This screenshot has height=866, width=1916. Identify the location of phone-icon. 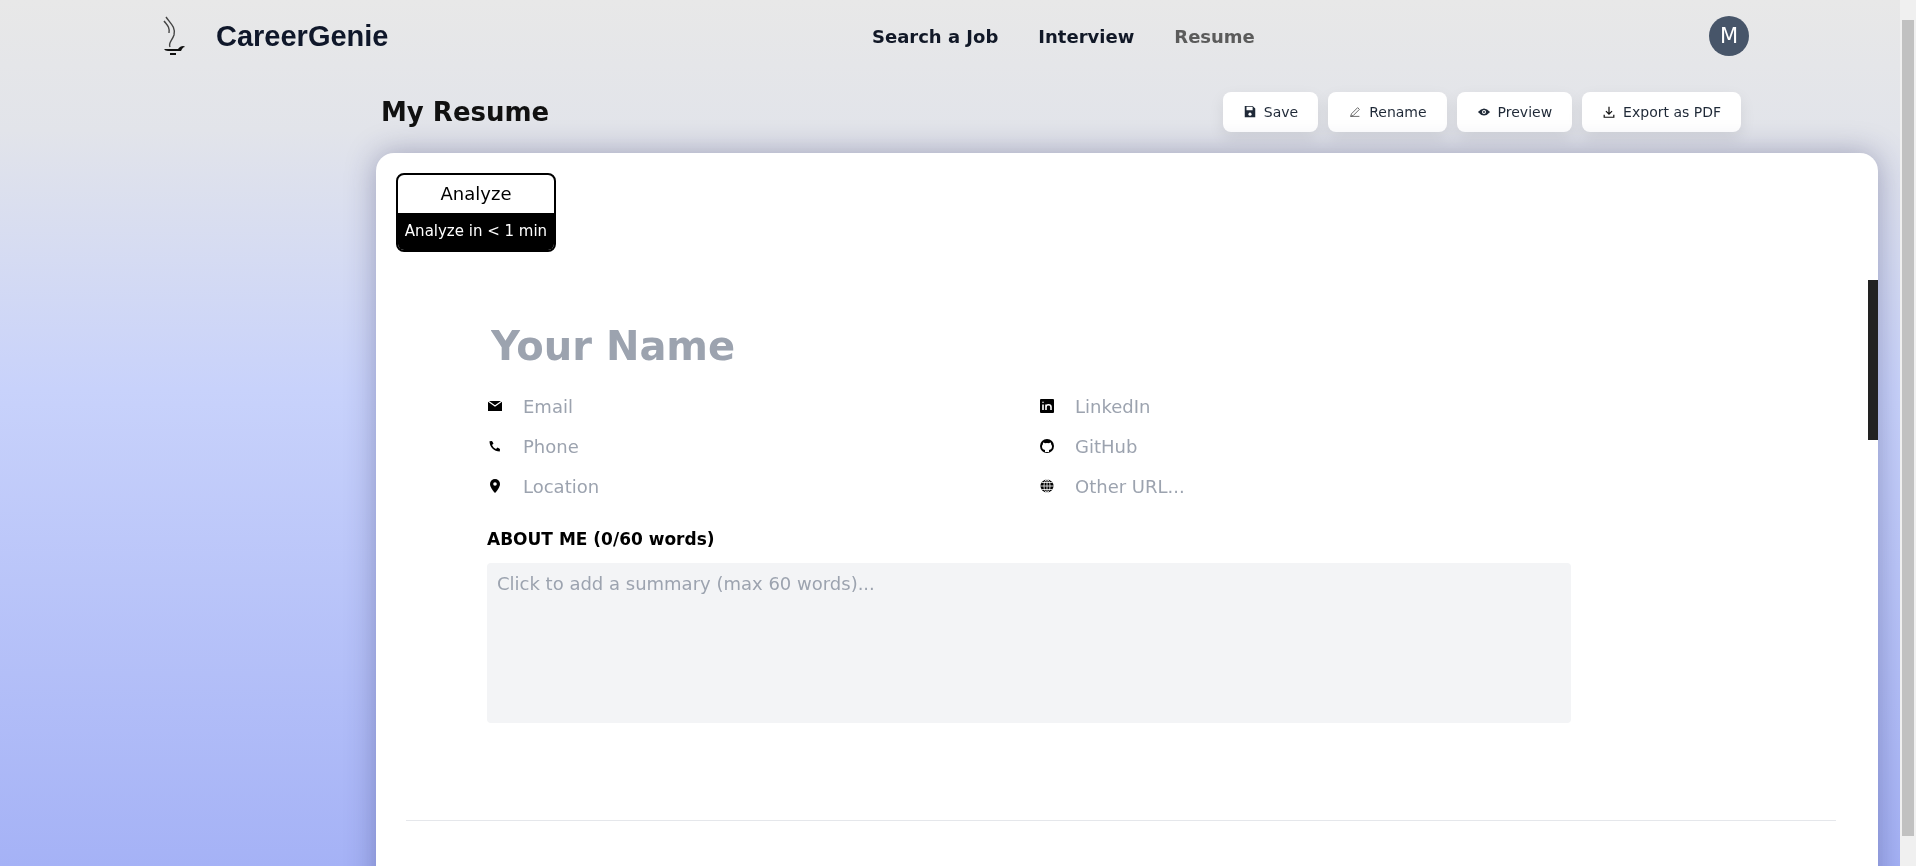
(495, 446).